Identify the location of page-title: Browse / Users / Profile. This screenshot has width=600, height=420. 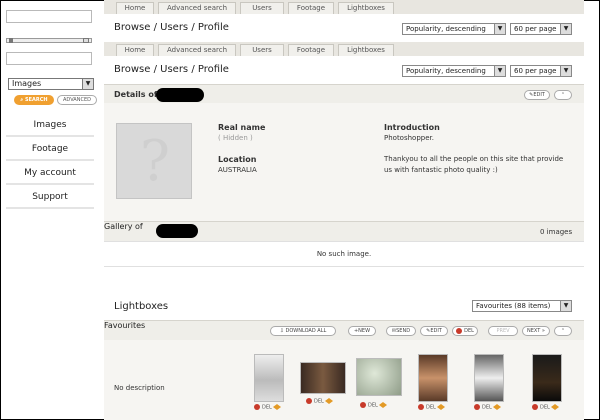
(171, 27).